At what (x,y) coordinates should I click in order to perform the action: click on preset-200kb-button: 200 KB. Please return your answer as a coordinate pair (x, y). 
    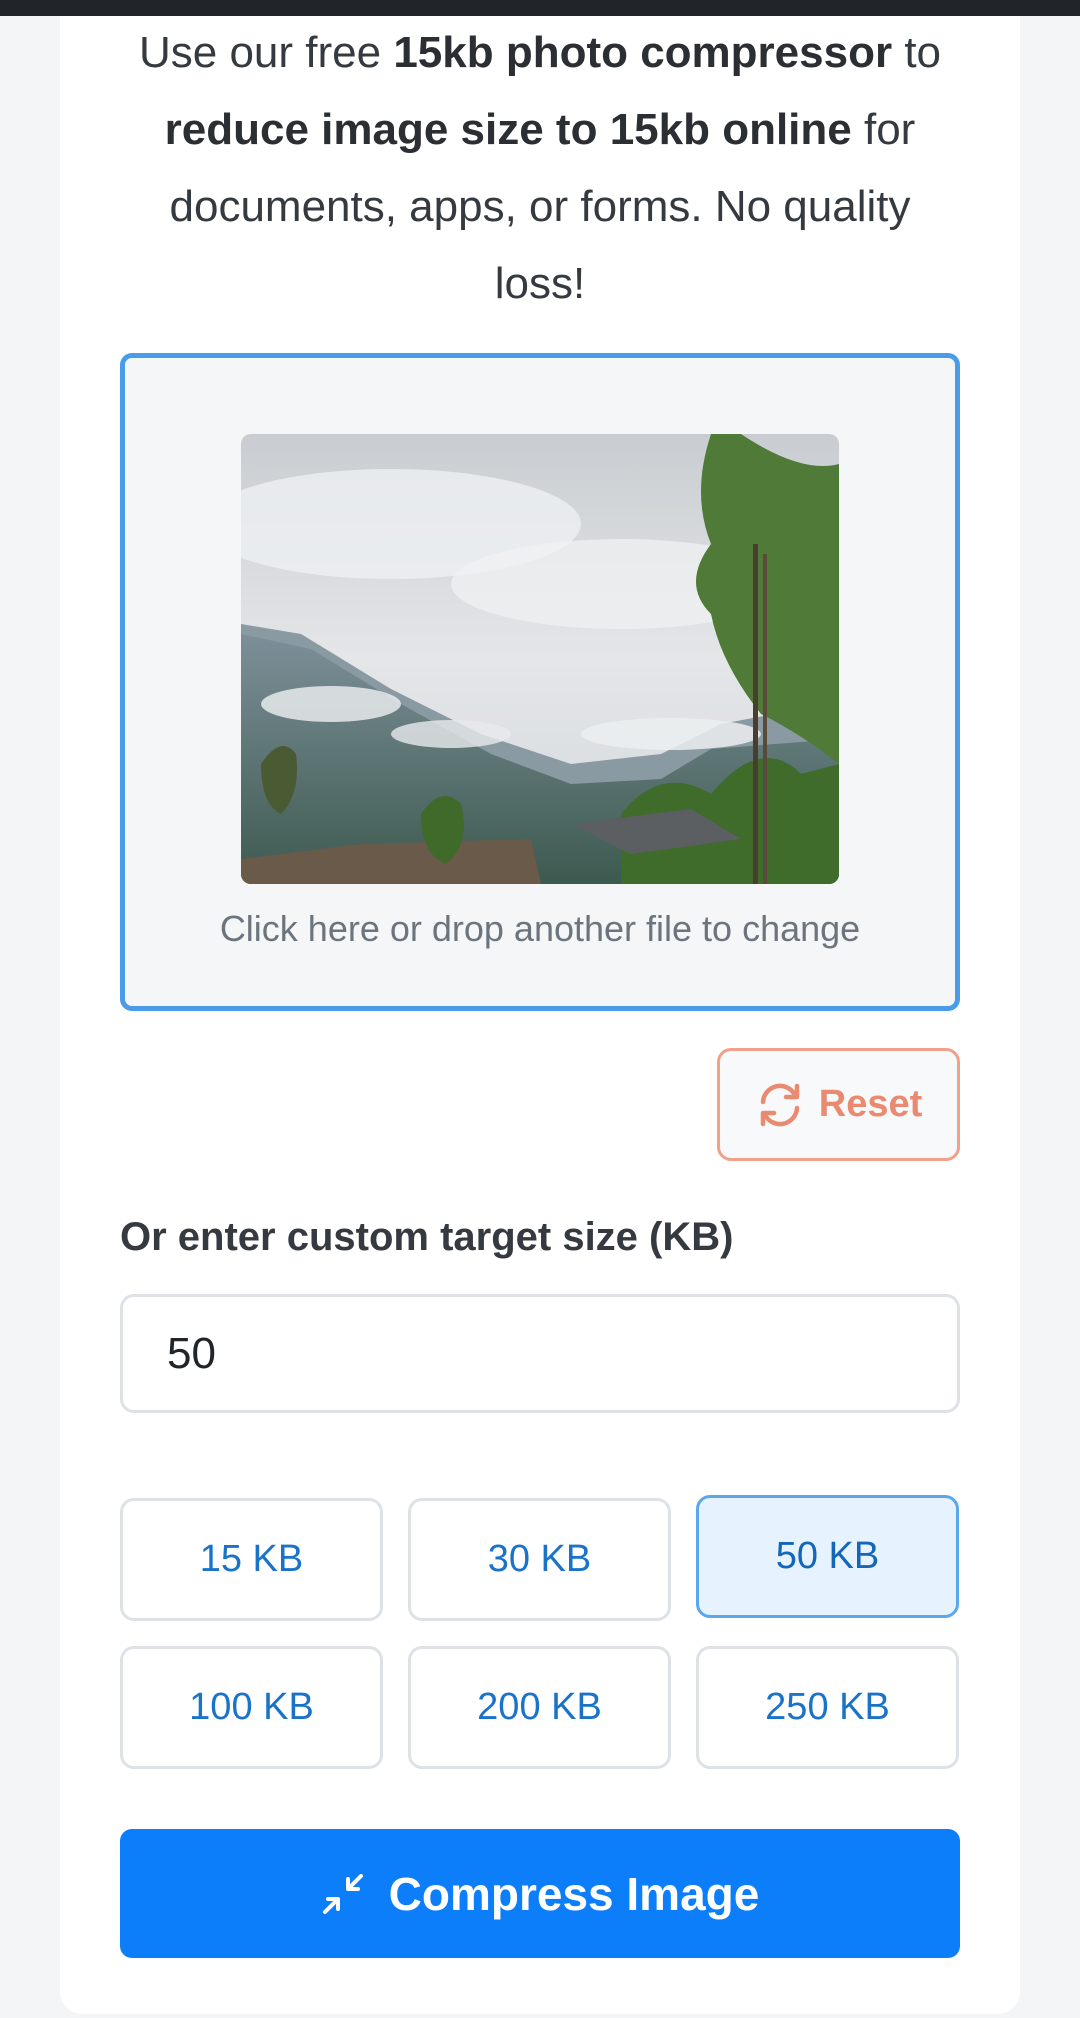
    Looking at the image, I should click on (539, 1707).